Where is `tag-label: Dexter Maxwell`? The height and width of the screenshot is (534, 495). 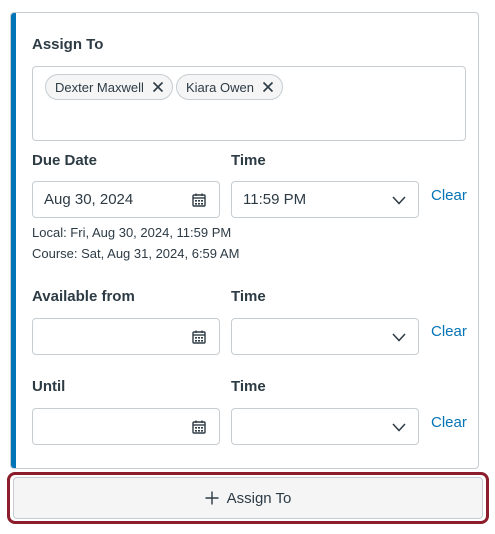 tag-label: Dexter Maxwell is located at coordinates (99, 87).